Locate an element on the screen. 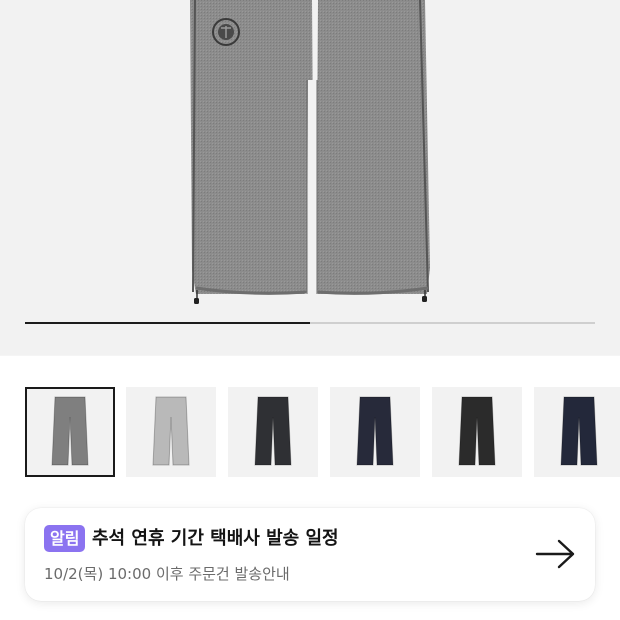 The width and height of the screenshot is (620, 620). thumb-gray is located at coordinates (70, 432).